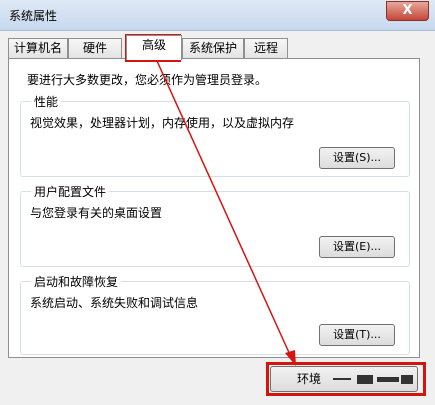 The image size is (435, 405). I want to click on tab-label: 系统保护, so click(212, 48).